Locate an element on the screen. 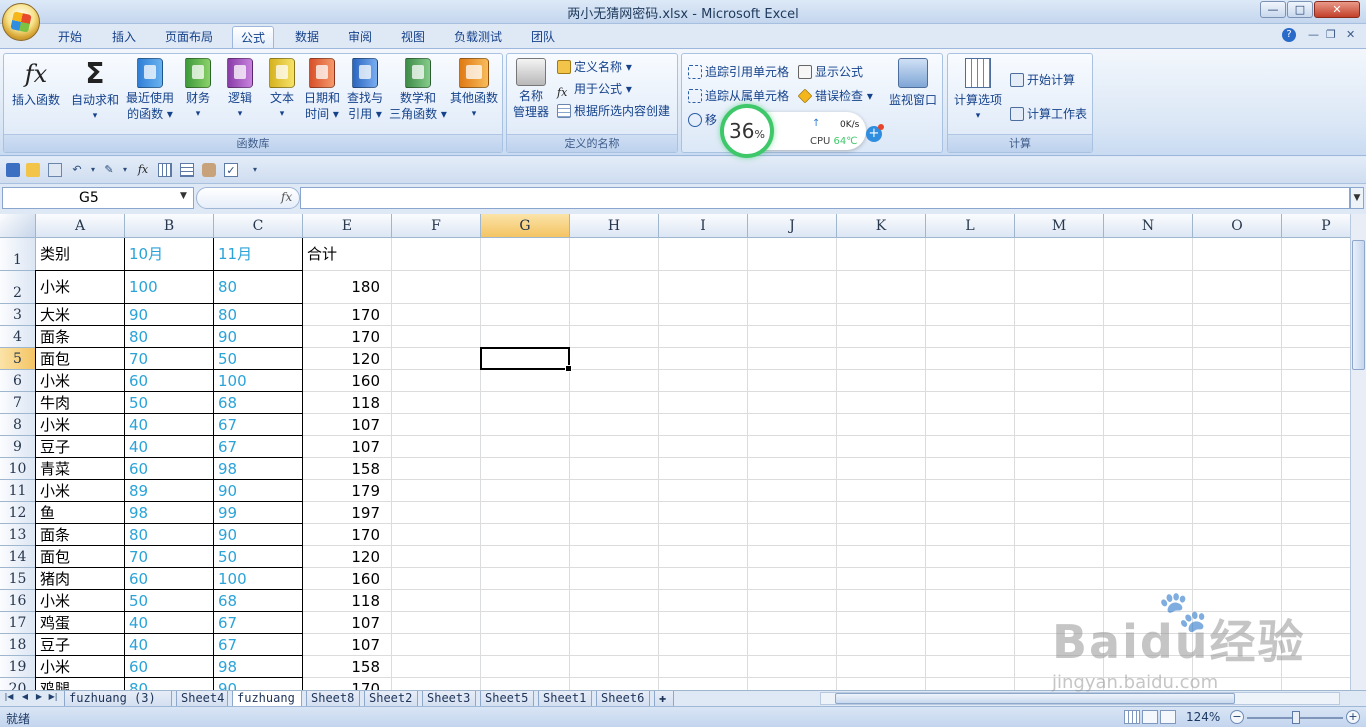  sheet-tab-fuzhuang-3: fuzhuang (3) is located at coordinates (118, 699).